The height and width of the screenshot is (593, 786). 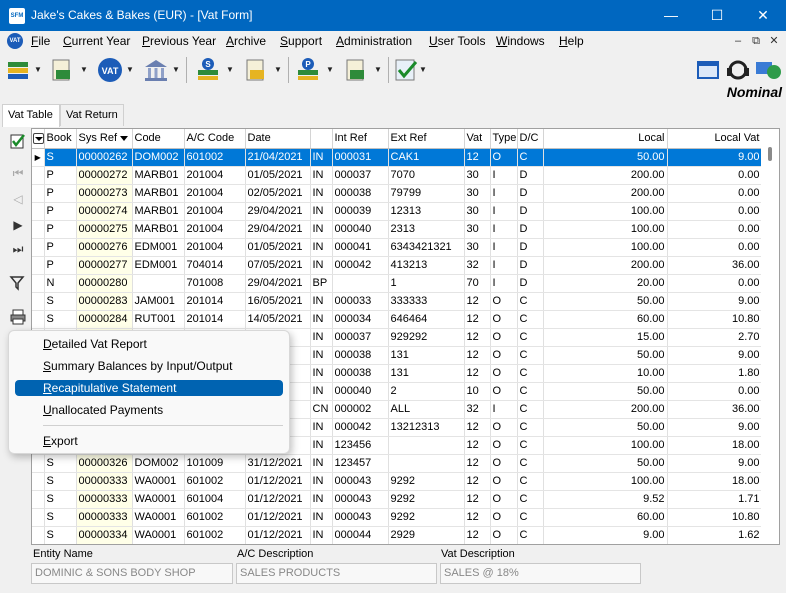 What do you see at coordinates (763, 15) in the screenshot?
I see `close-button: ✕` at bounding box center [763, 15].